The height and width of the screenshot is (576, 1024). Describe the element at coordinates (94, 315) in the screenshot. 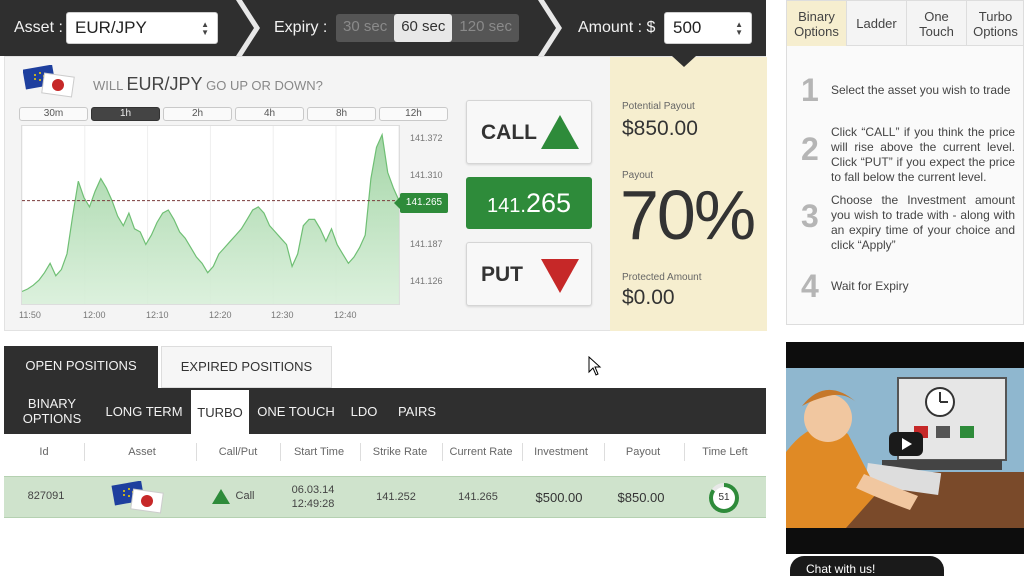

I see `x-tick-label: 12:00` at that location.